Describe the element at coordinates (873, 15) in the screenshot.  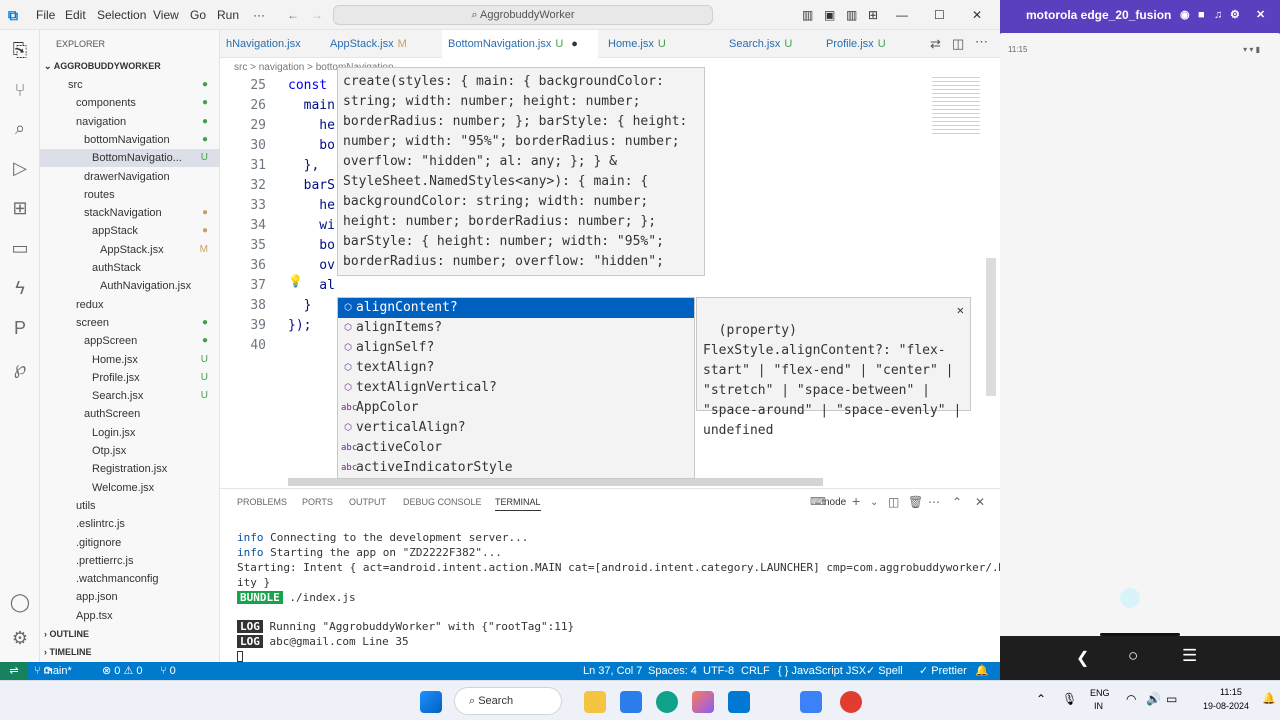
I see `customize-layout-icon: ⊞` at that location.